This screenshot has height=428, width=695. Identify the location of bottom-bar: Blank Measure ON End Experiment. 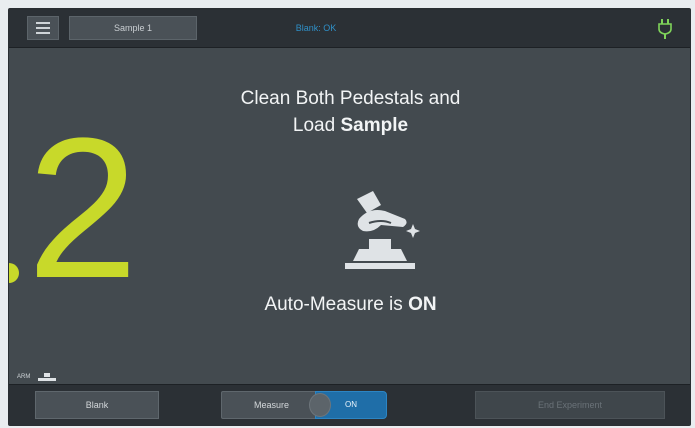
(349, 404).